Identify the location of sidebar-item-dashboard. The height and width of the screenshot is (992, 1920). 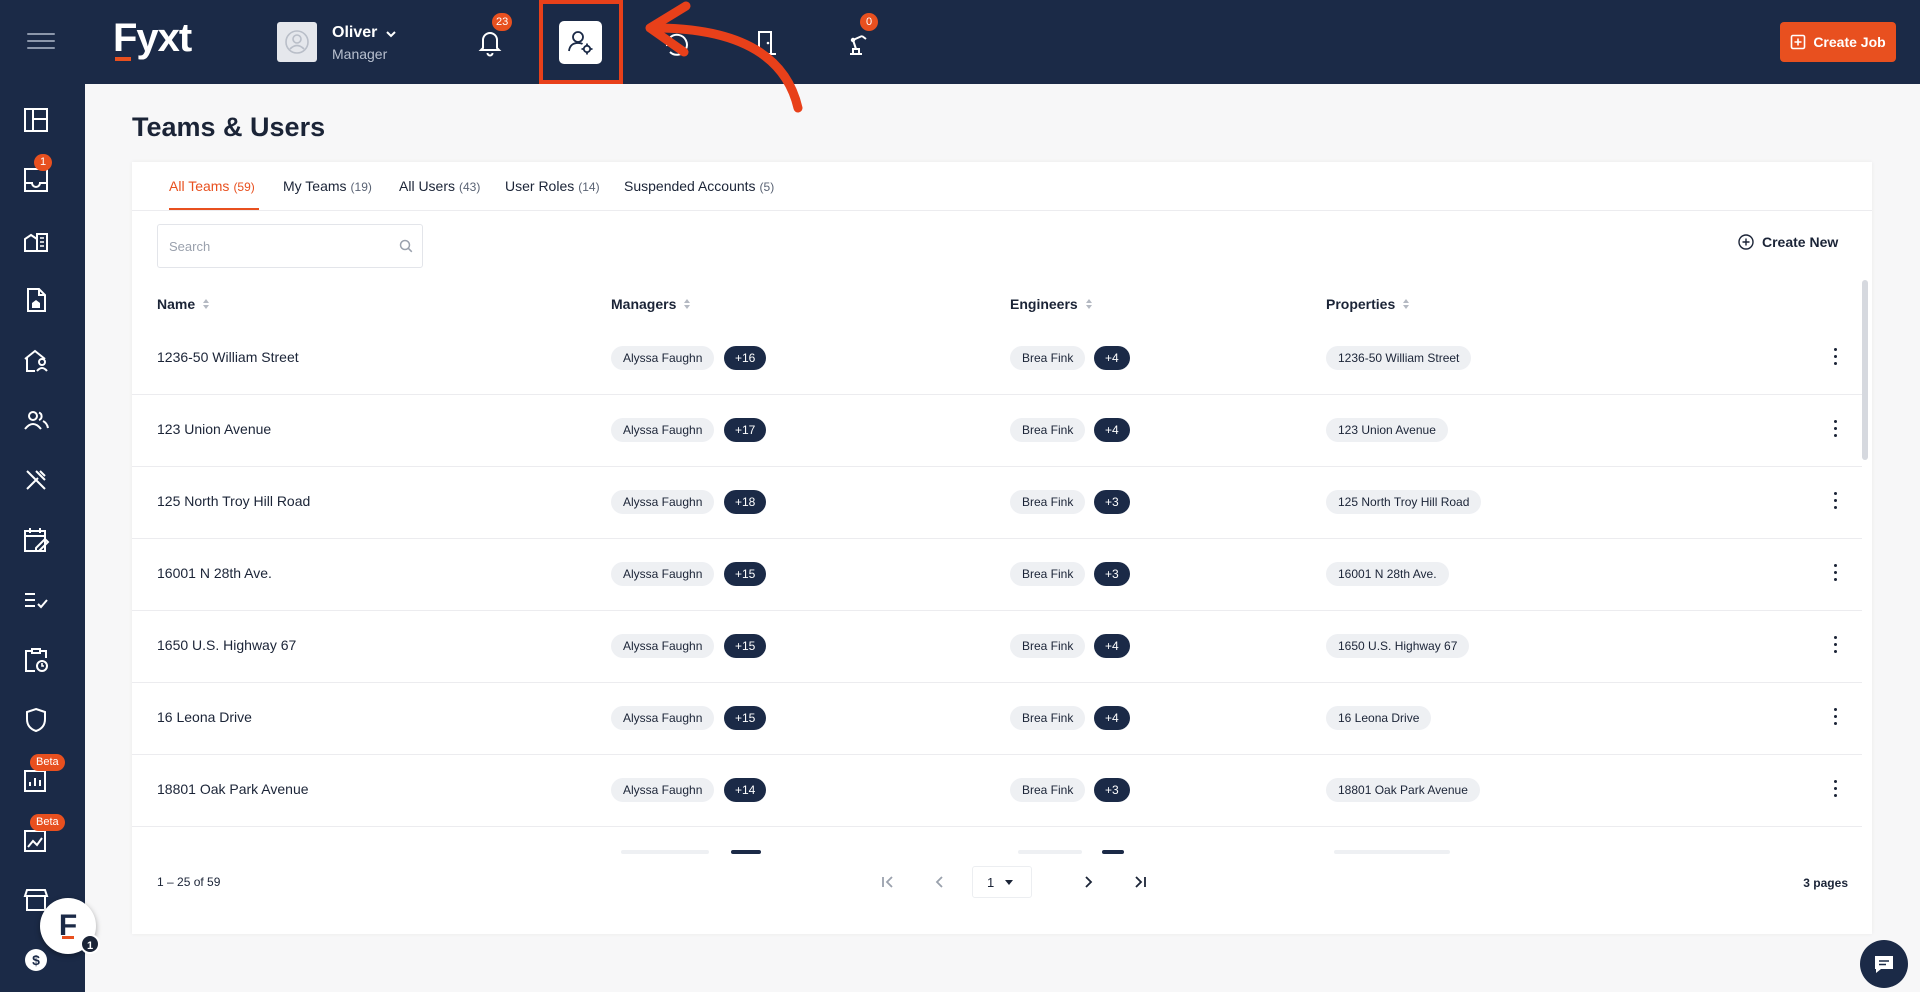
(36, 120).